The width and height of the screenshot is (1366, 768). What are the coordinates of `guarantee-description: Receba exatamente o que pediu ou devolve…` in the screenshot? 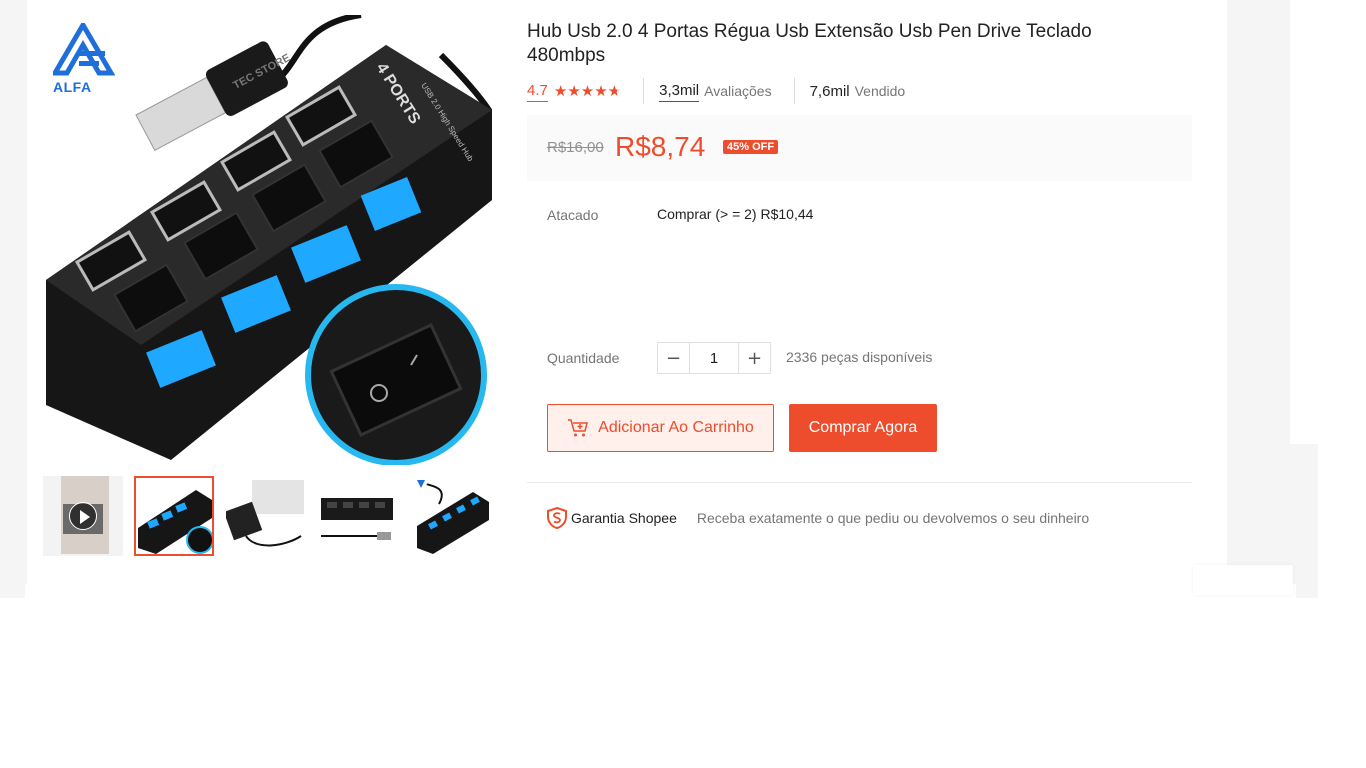 It's located at (893, 518).